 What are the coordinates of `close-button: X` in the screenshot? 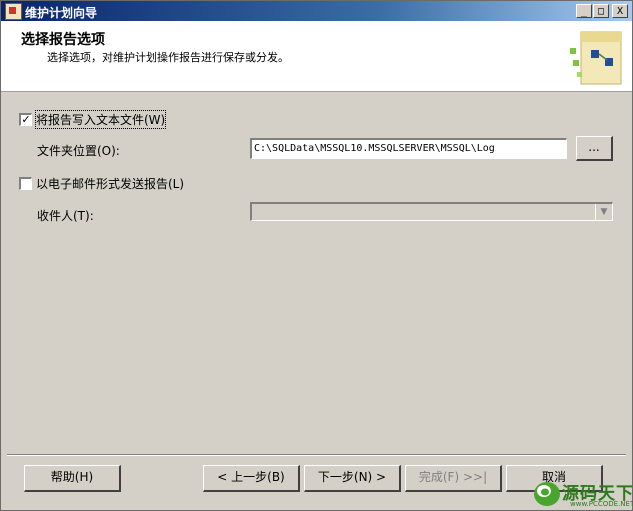 It's located at (620, 11).